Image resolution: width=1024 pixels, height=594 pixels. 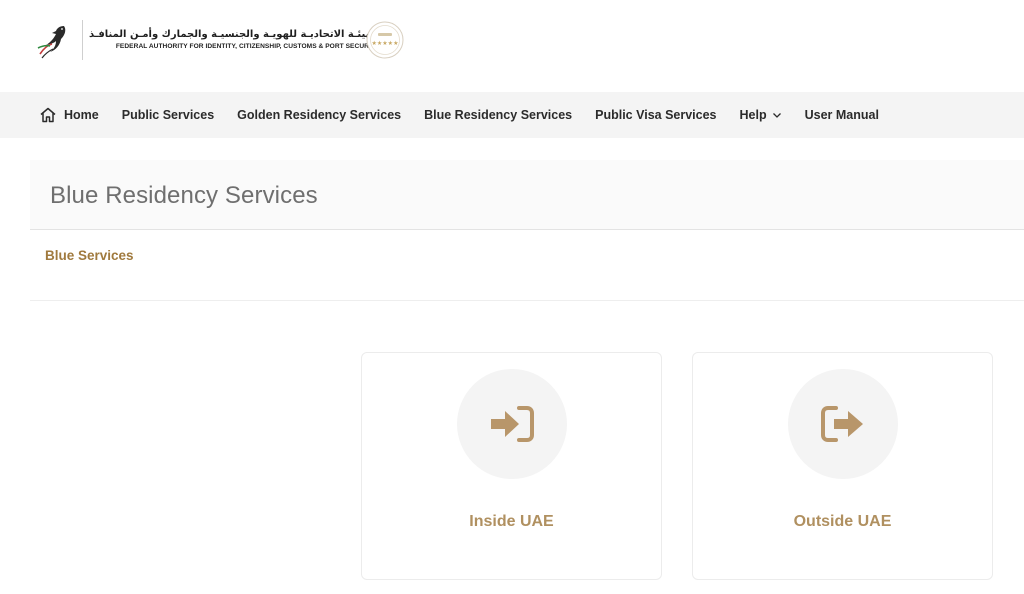 I want to click on outside-uae-icon-circle, so click(x=843, y=424).